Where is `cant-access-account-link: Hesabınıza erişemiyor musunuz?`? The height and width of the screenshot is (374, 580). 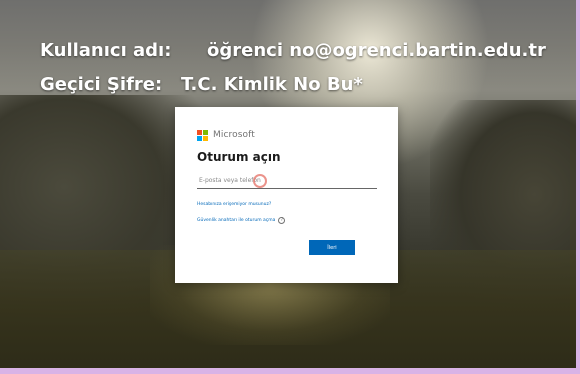
cant-access-account-link: Hesabınıza erişemiyor musunuz? is located at coordinates (286, 204).